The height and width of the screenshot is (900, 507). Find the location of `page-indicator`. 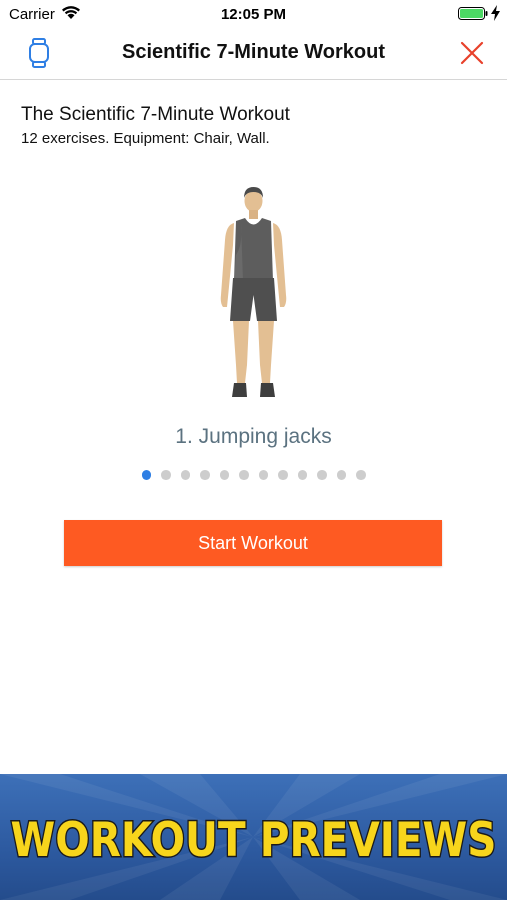

page-indicator is located at coordinates (253, 475).